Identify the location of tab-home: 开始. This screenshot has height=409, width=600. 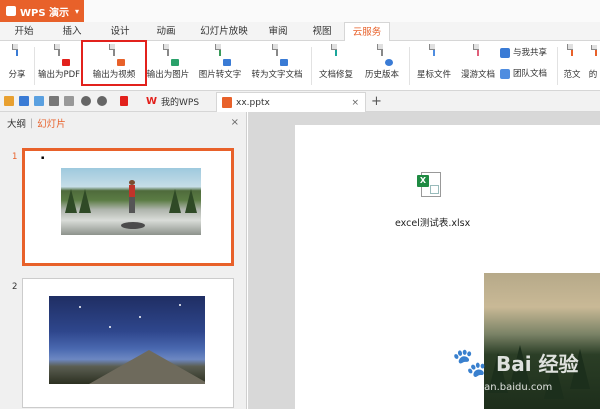
(24, 31).